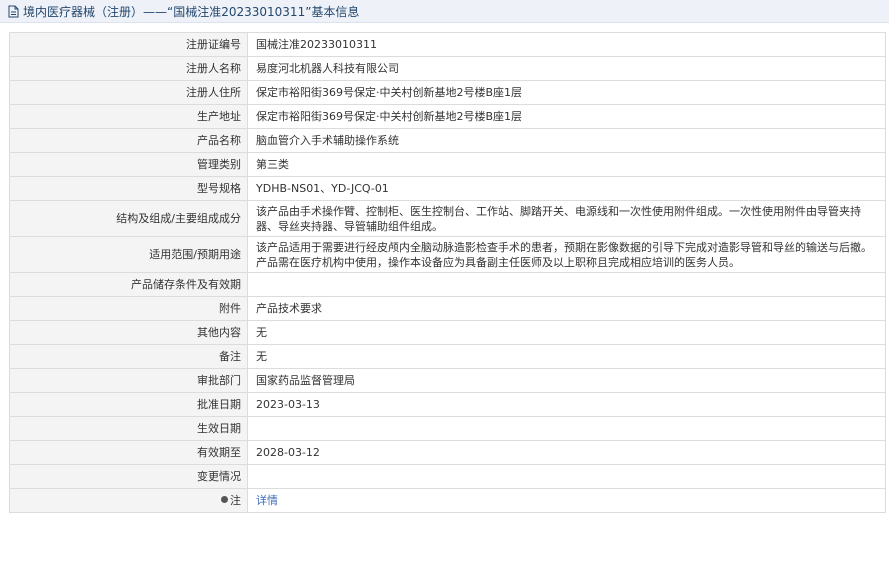  I want to click on row-label: 生效日期, so click(128, 428).